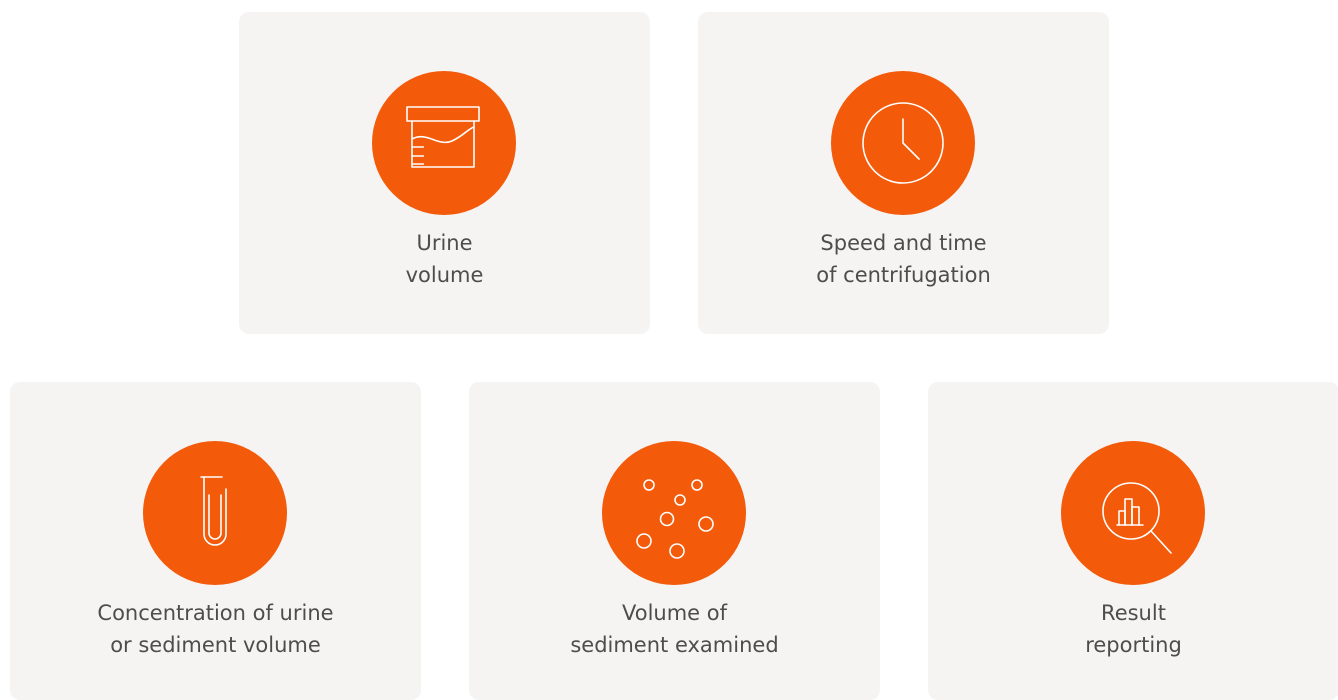 Image resolution: width=1338 pixels, height=700 pixels. What do you see at coordinates (215, 645) in the screenshot?
I see `card-label-line2: or sediment volume` at bounding box center [215, 645].